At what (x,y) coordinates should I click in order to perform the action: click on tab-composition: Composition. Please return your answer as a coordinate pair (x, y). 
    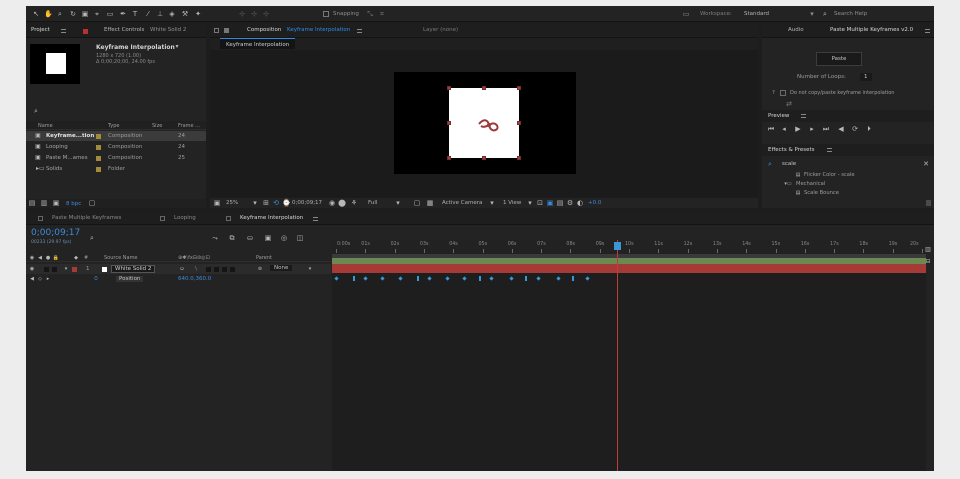
    Looking at the image, I should click on (264, 30).